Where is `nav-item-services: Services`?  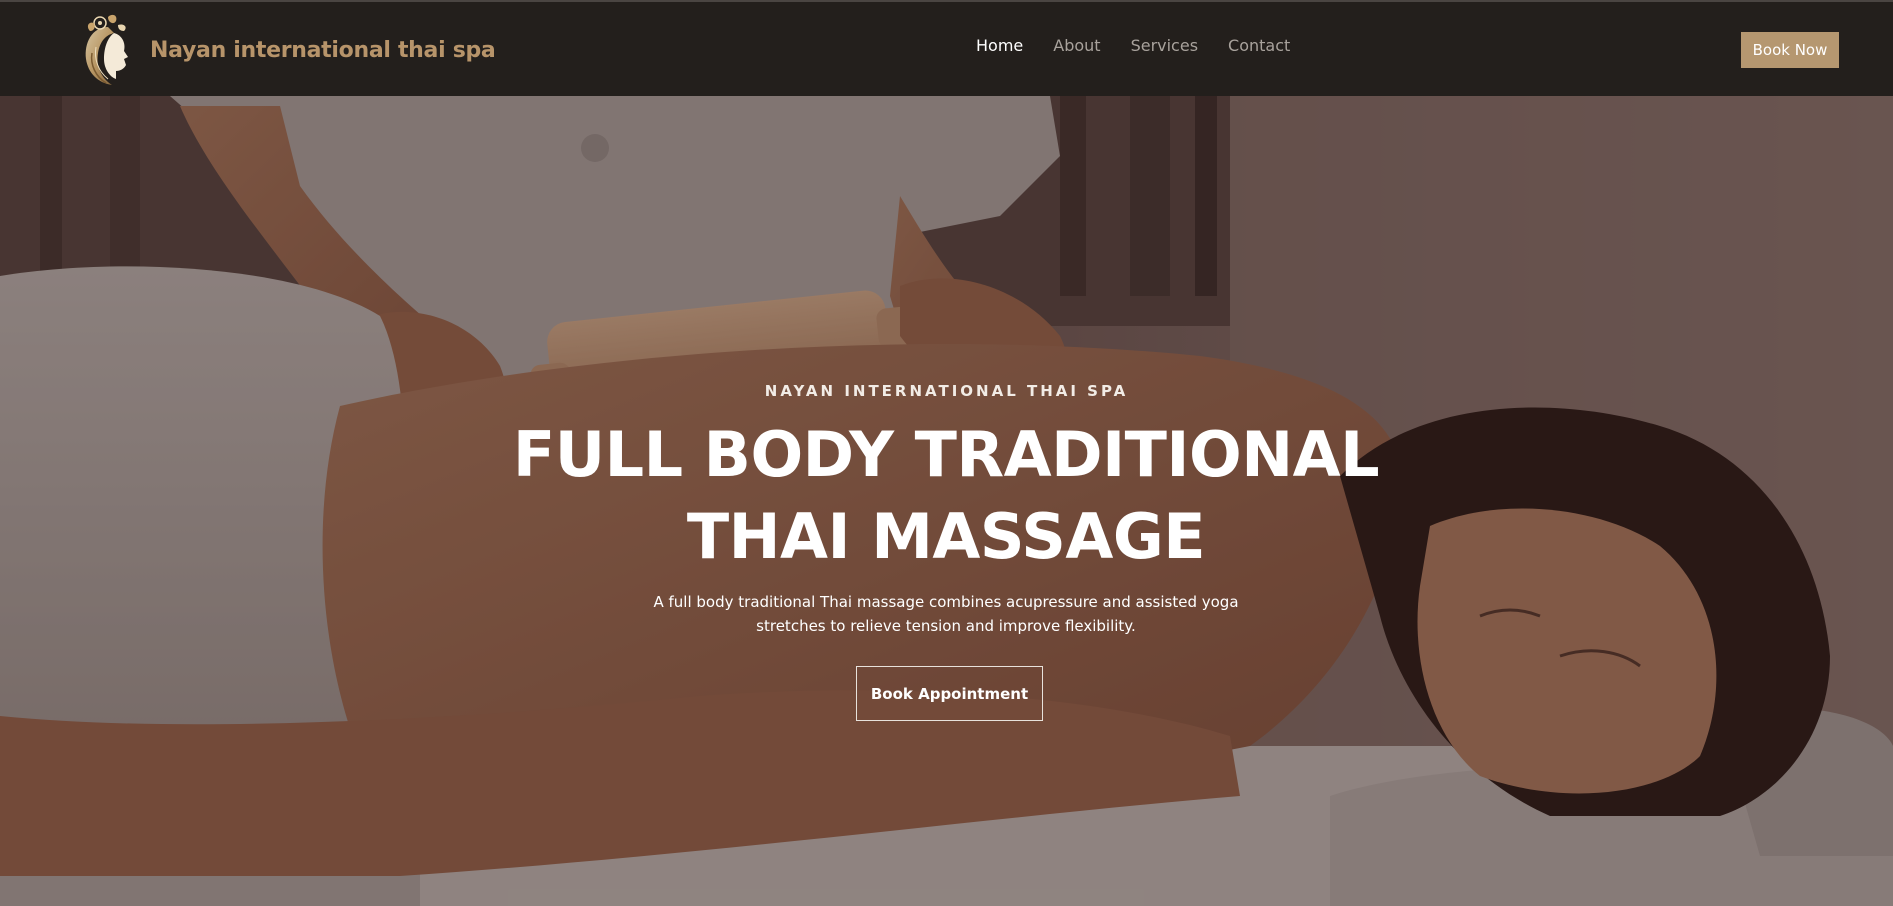 nav-item-services: Services is located at coordinates (1164, 45).